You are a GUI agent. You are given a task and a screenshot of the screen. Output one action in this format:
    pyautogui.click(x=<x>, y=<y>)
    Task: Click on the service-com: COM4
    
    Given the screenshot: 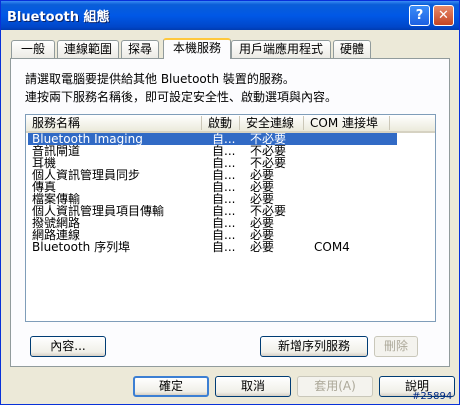 What is the action you would take?
    pyautogui.click(x=332, y=247)
    